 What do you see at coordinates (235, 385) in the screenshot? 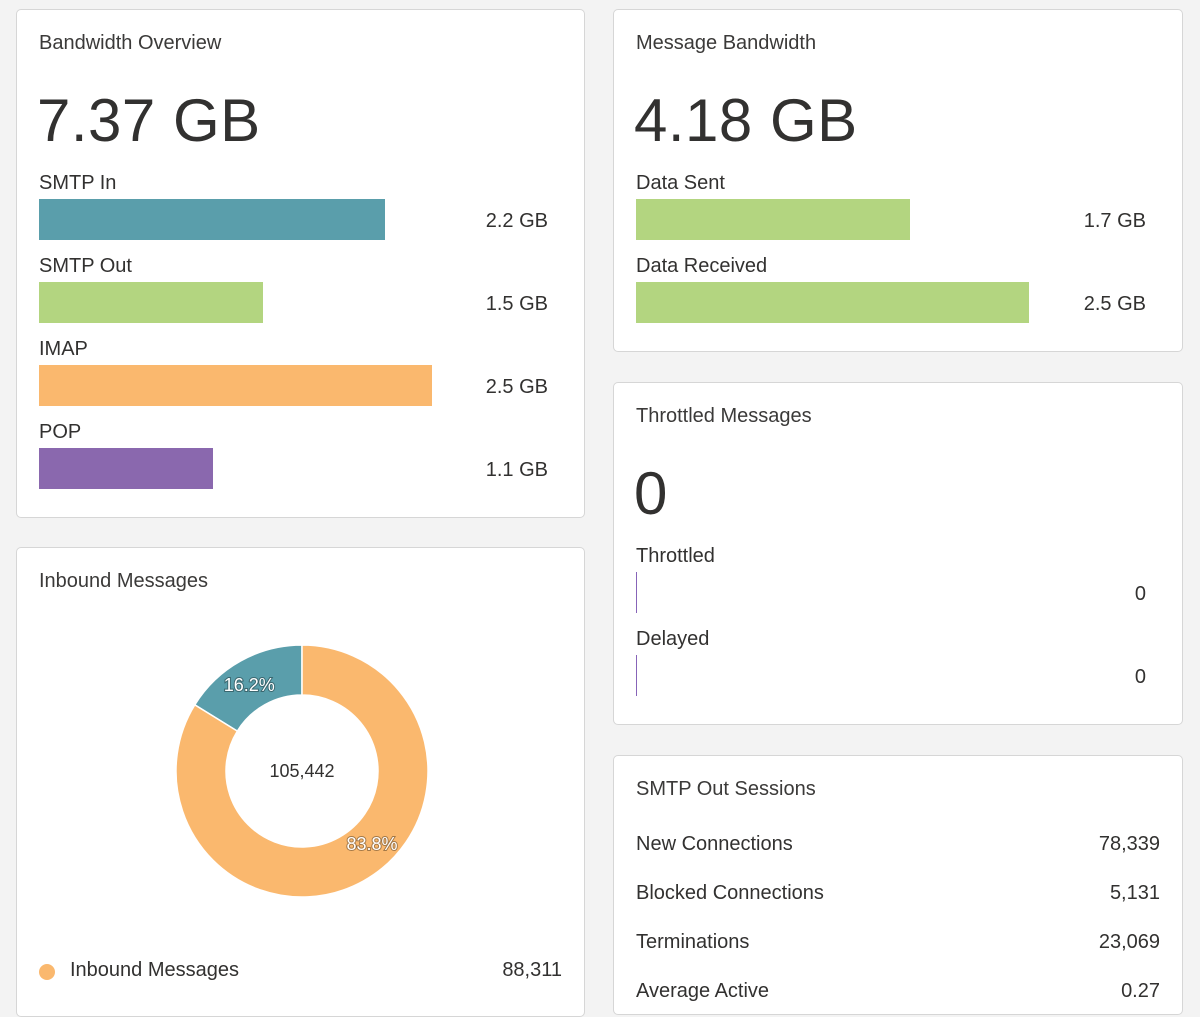
I see `bar-imap` at bounding box center [235, 385].